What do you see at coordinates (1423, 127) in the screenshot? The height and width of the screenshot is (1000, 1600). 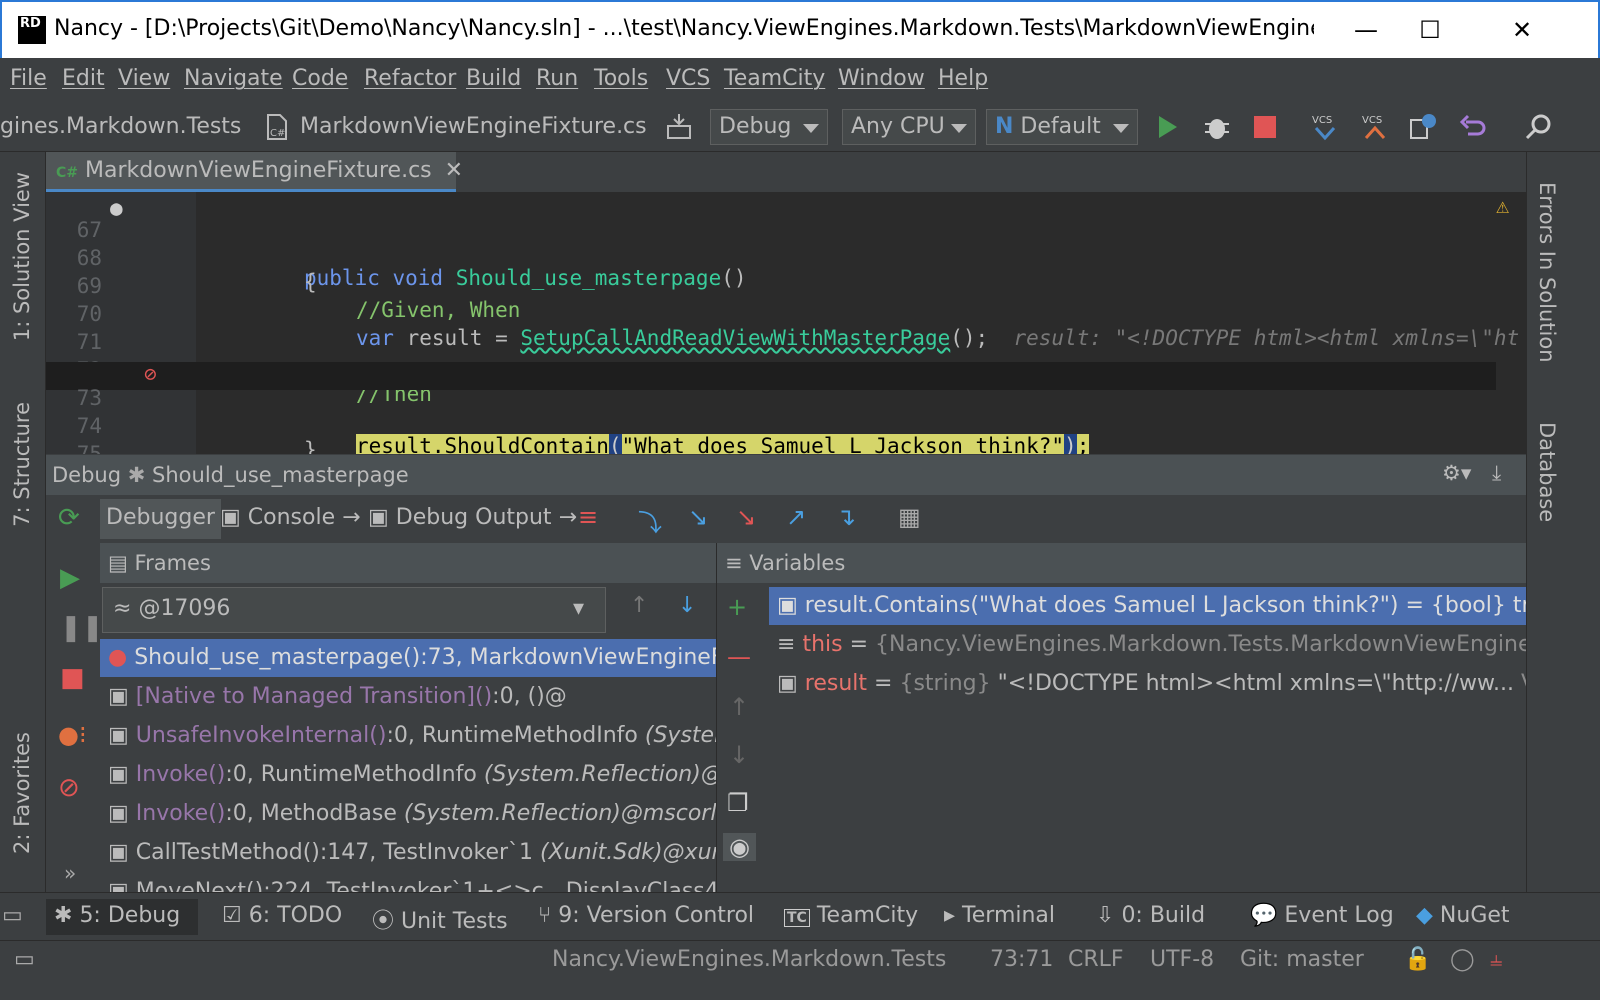 I see `history-icon` at bounding box center [1423, 127].